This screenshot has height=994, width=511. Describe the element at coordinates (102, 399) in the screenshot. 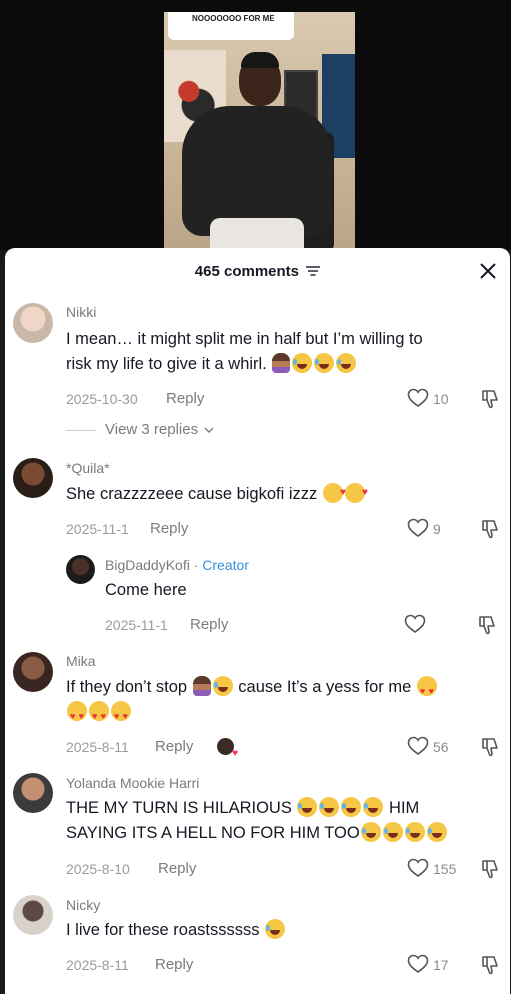

I see `comment-date: 2025-10-30` at that location.